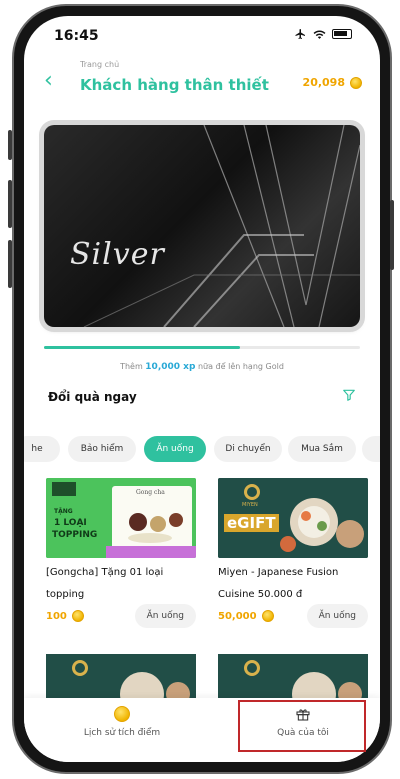 This screenshot has width=400, height=779. I want to click on product-image: MIYEN eGIFT, so click(293, 518).